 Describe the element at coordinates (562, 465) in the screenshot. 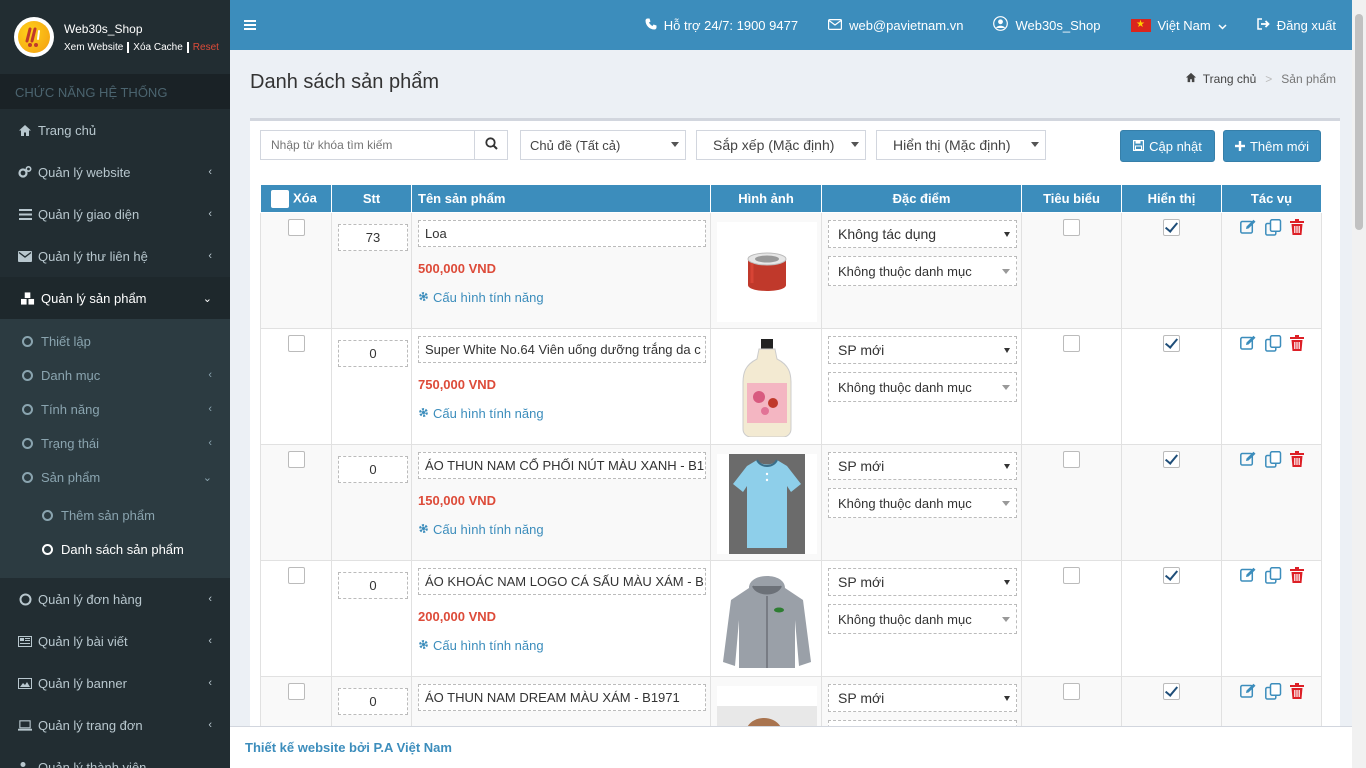

I see `product-name-input: ÁO THUN NAM CỔ PHỐI NÚT MÀU XANH - B1` at that location.